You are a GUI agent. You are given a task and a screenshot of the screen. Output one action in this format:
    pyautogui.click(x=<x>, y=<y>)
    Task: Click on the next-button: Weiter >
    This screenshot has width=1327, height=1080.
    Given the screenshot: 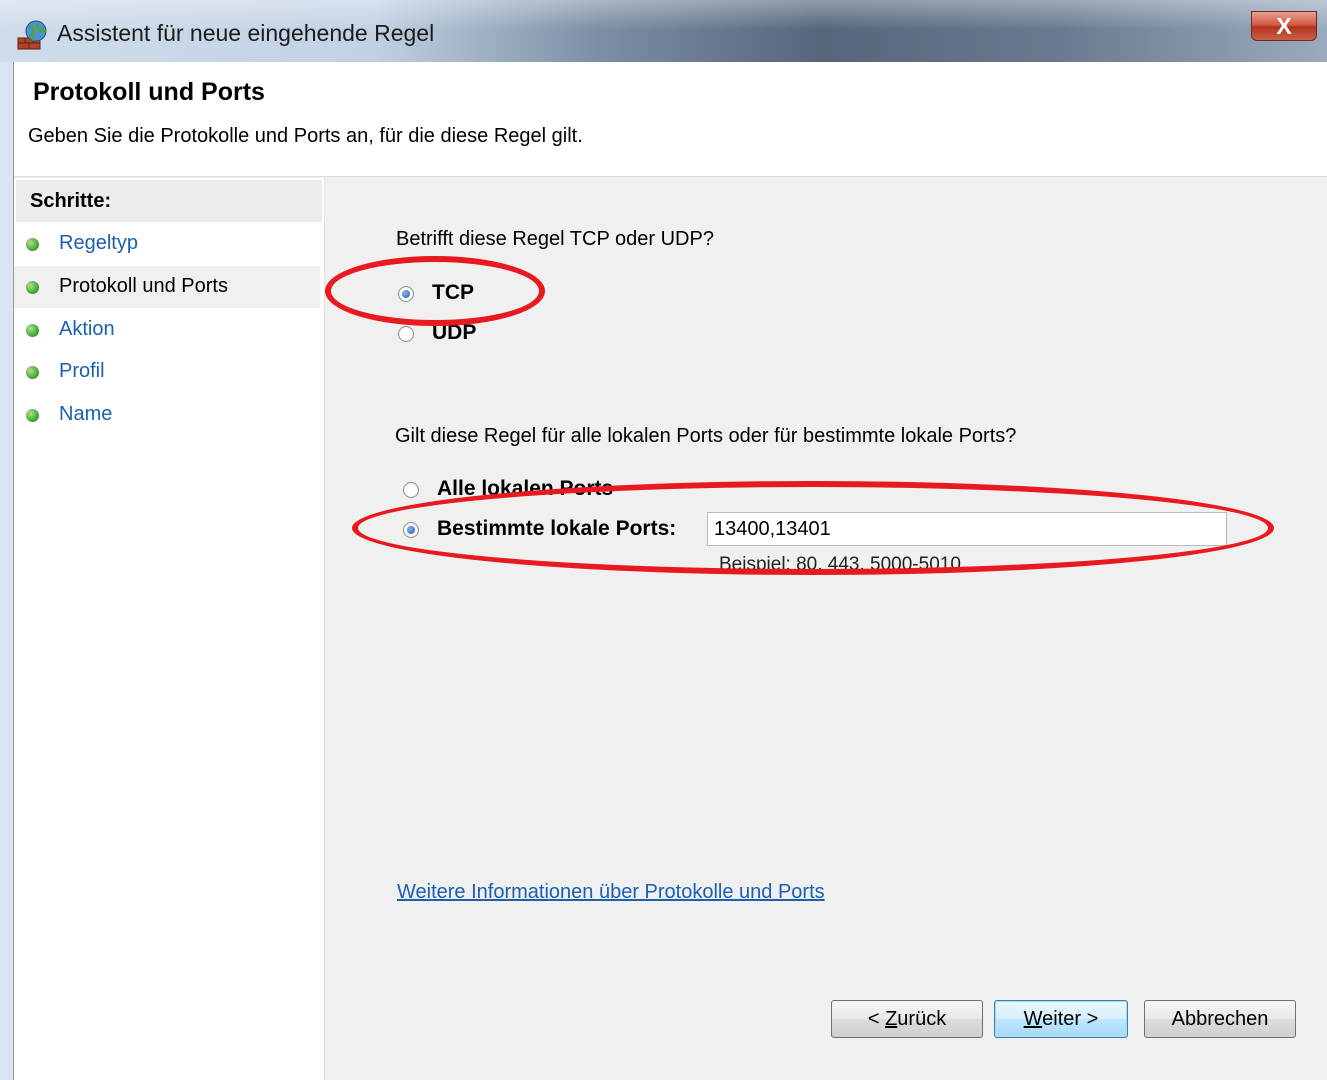 What is the action you would take?
    pyautogui.click(x=1061, y=1019)
    